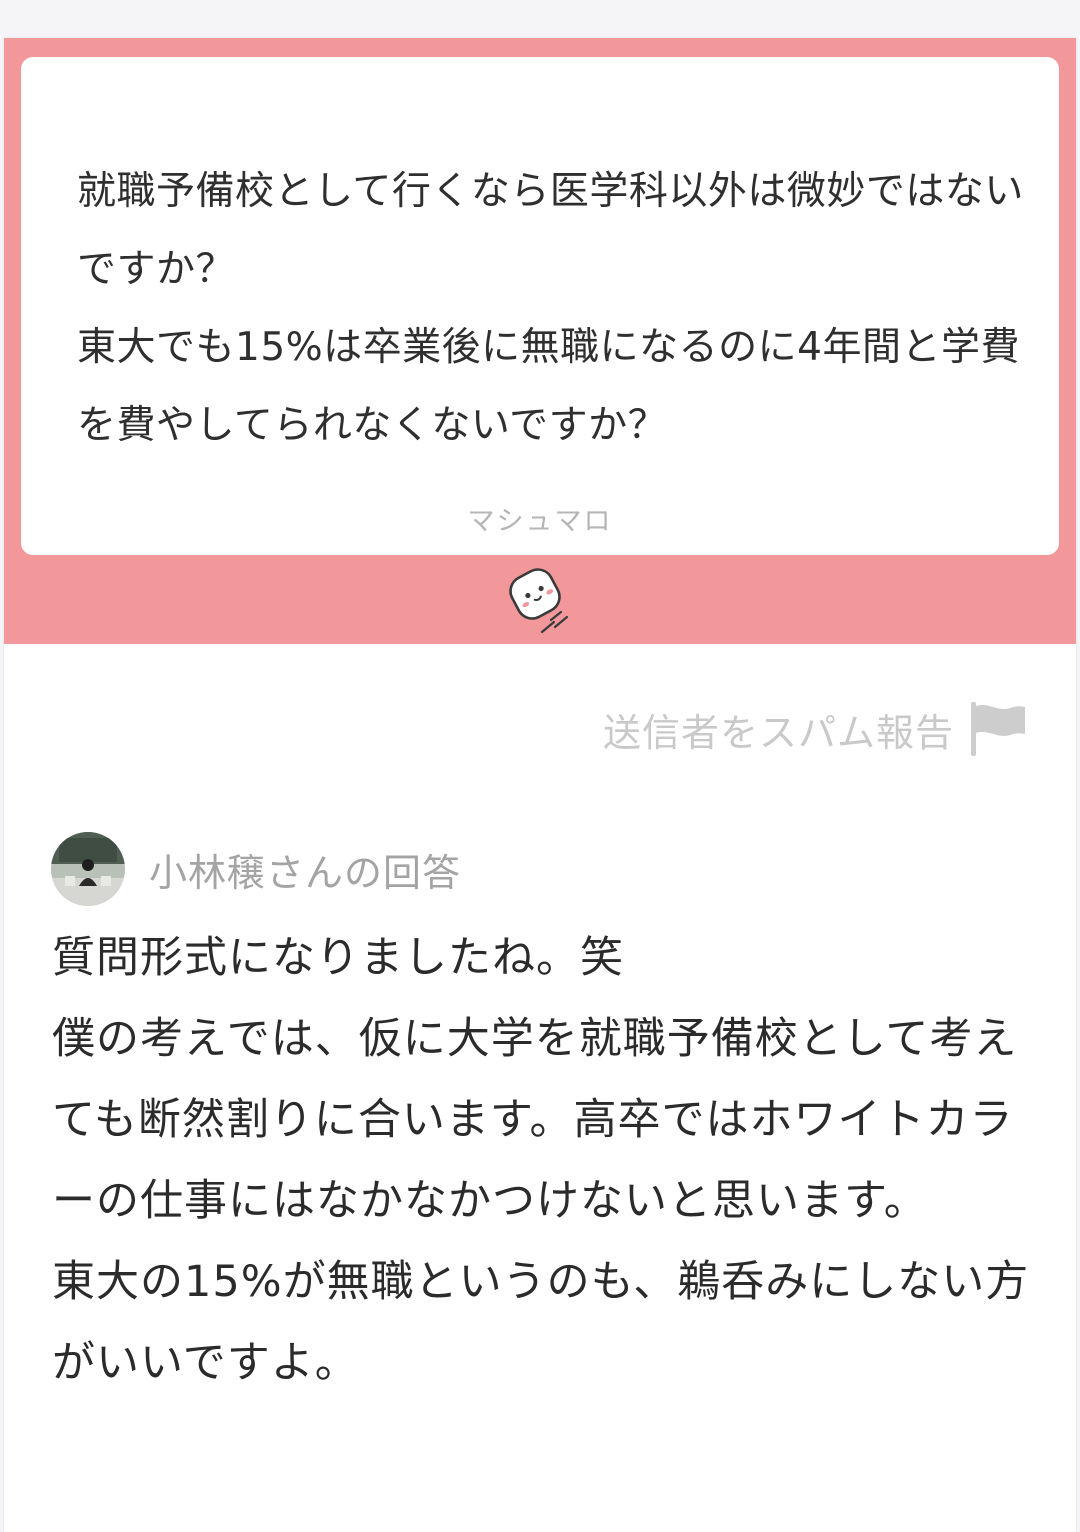 The height and width of the screenshot is (1532, 1080). Describe the element at coordinates (88, 869) in the screenshot. I see `avatar` at that location.